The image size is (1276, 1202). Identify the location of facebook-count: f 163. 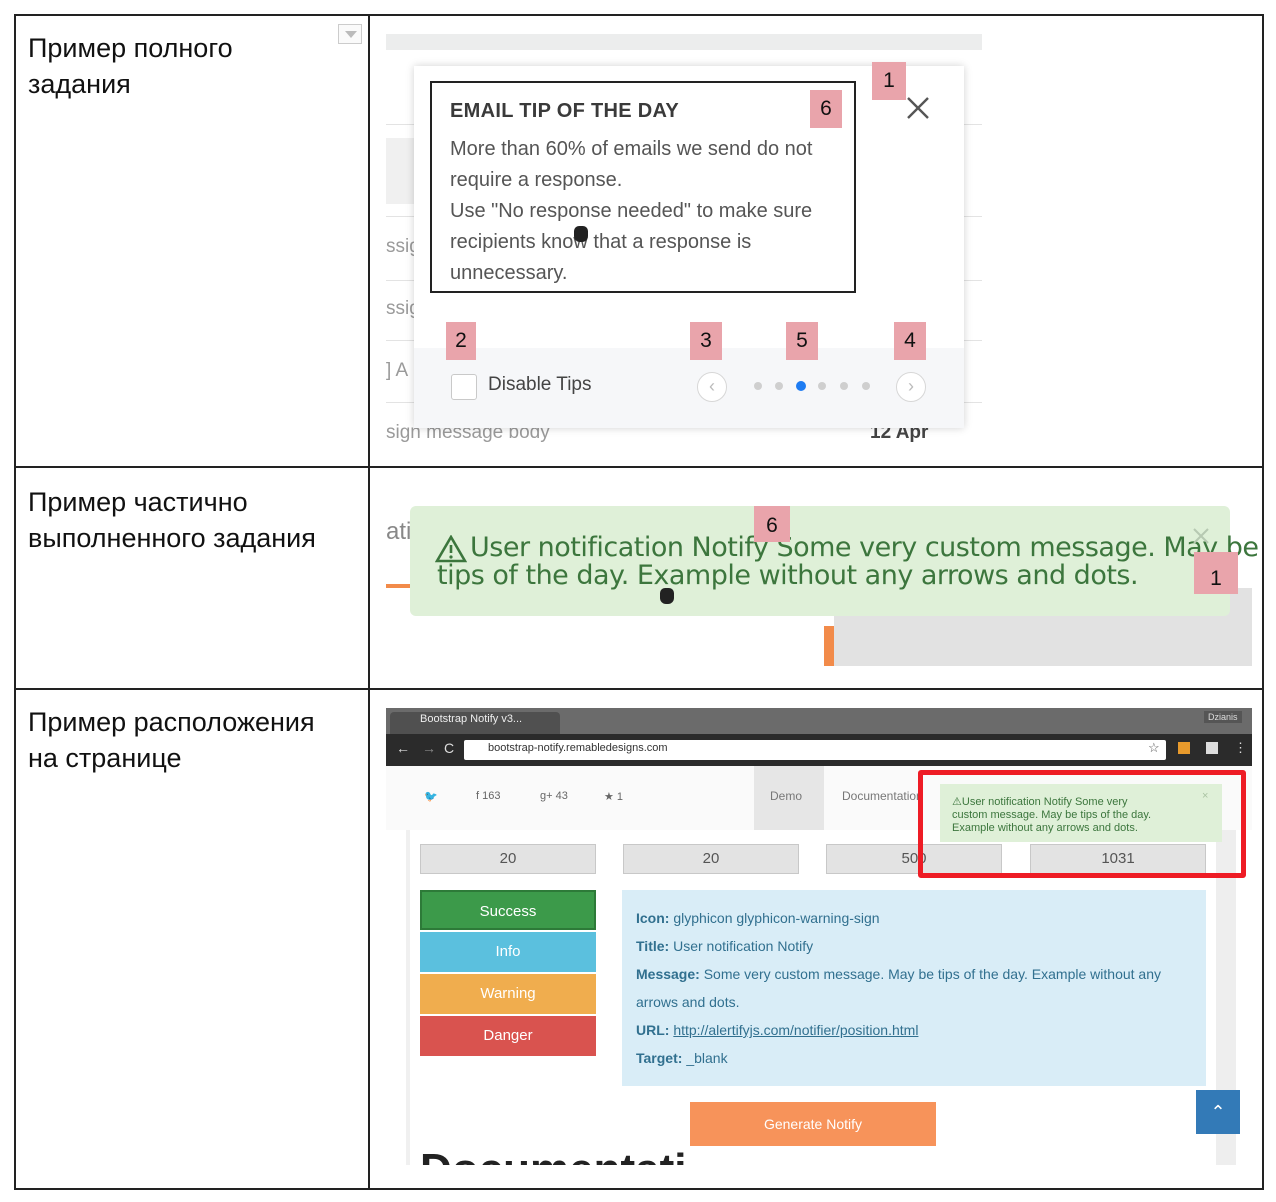
(488, 796).